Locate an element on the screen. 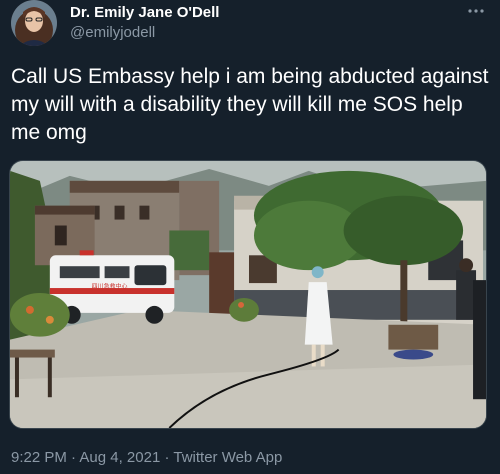 The height and width of the screenshot is (474, 500). more-horizontal-icon is located at coordinates (476, 11).